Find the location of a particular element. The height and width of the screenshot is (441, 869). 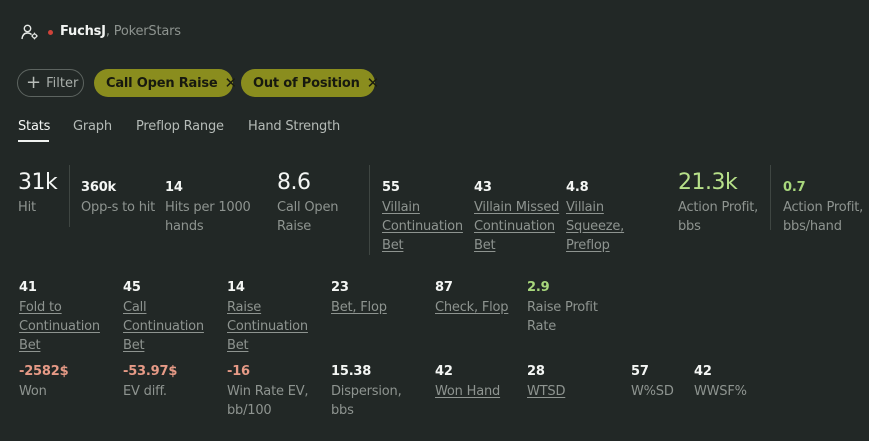

tab-graph: Graph is located at coordinates (92, 126).